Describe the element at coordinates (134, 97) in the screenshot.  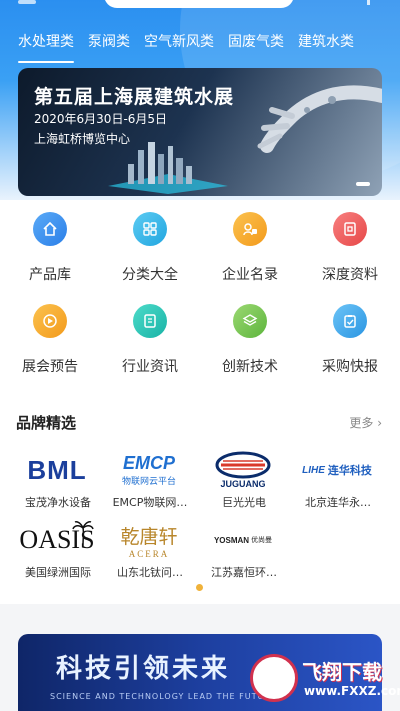
I see `banner-title: 第五届上海展建筑水展` at that location.